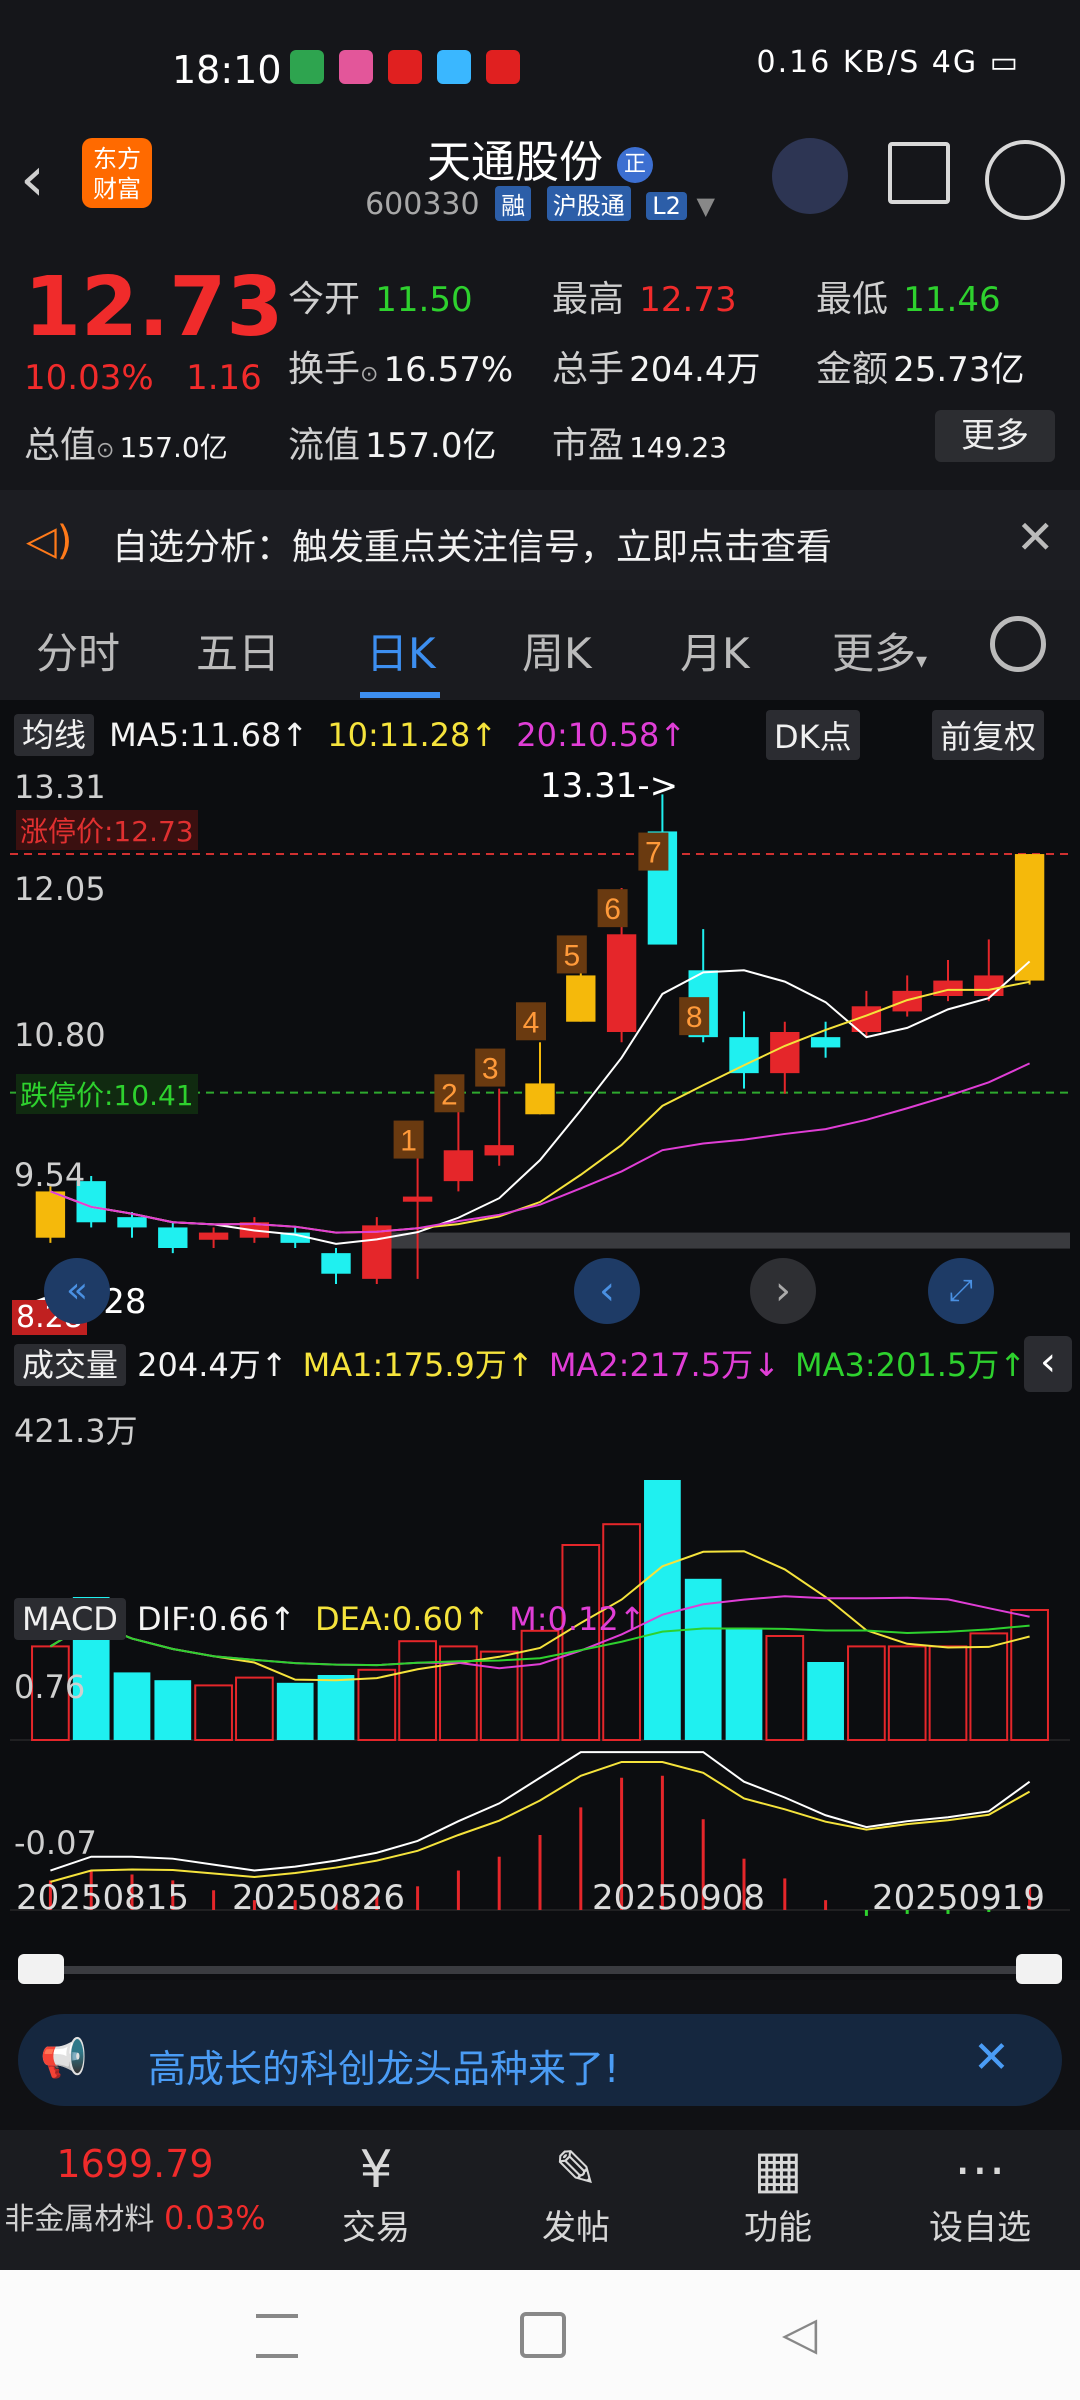 This screenshot has width=1080, height=2400. I want to click on tab-weekly: 周K, so click(557, 650).